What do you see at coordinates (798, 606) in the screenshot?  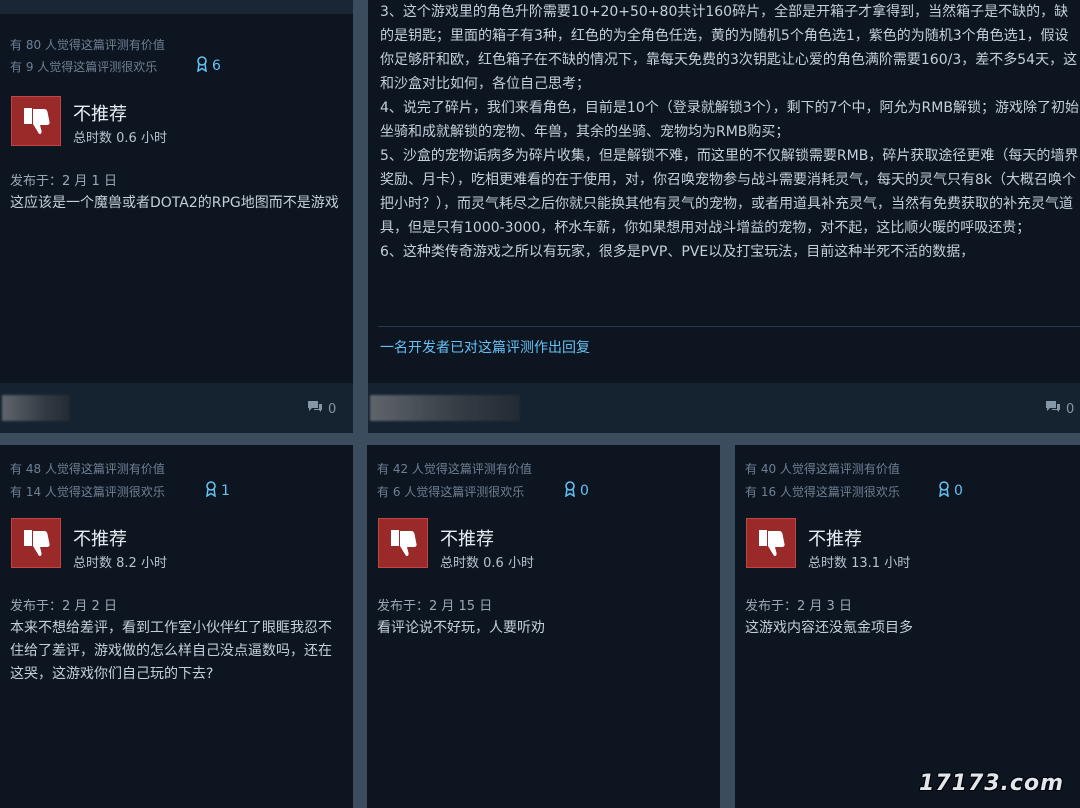 I see `posted-date: 发布于：2 月 3 日` at bounding box center [798, 606].